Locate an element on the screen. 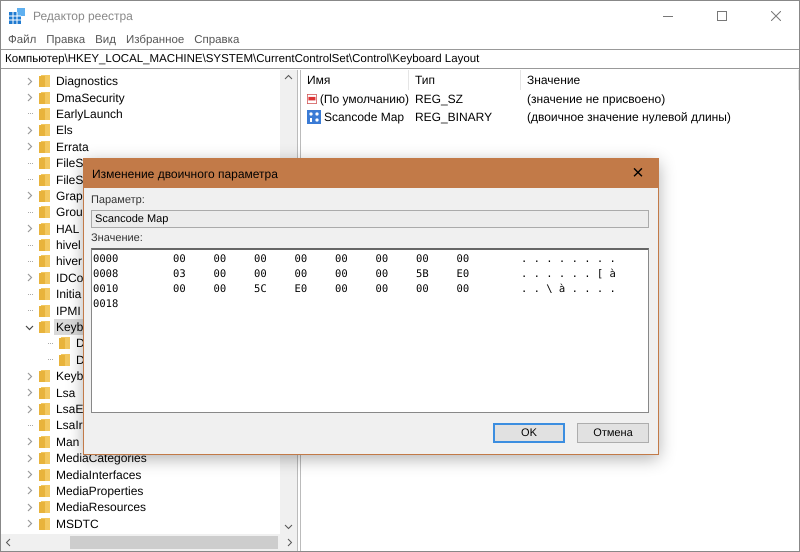  tree-item: Grap is located at coordinates (69, 196).